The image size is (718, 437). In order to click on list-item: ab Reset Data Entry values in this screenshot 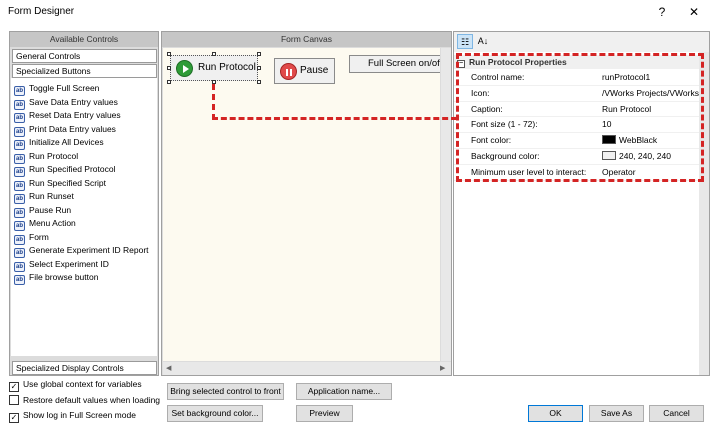, I will do `click(67, 116)`.